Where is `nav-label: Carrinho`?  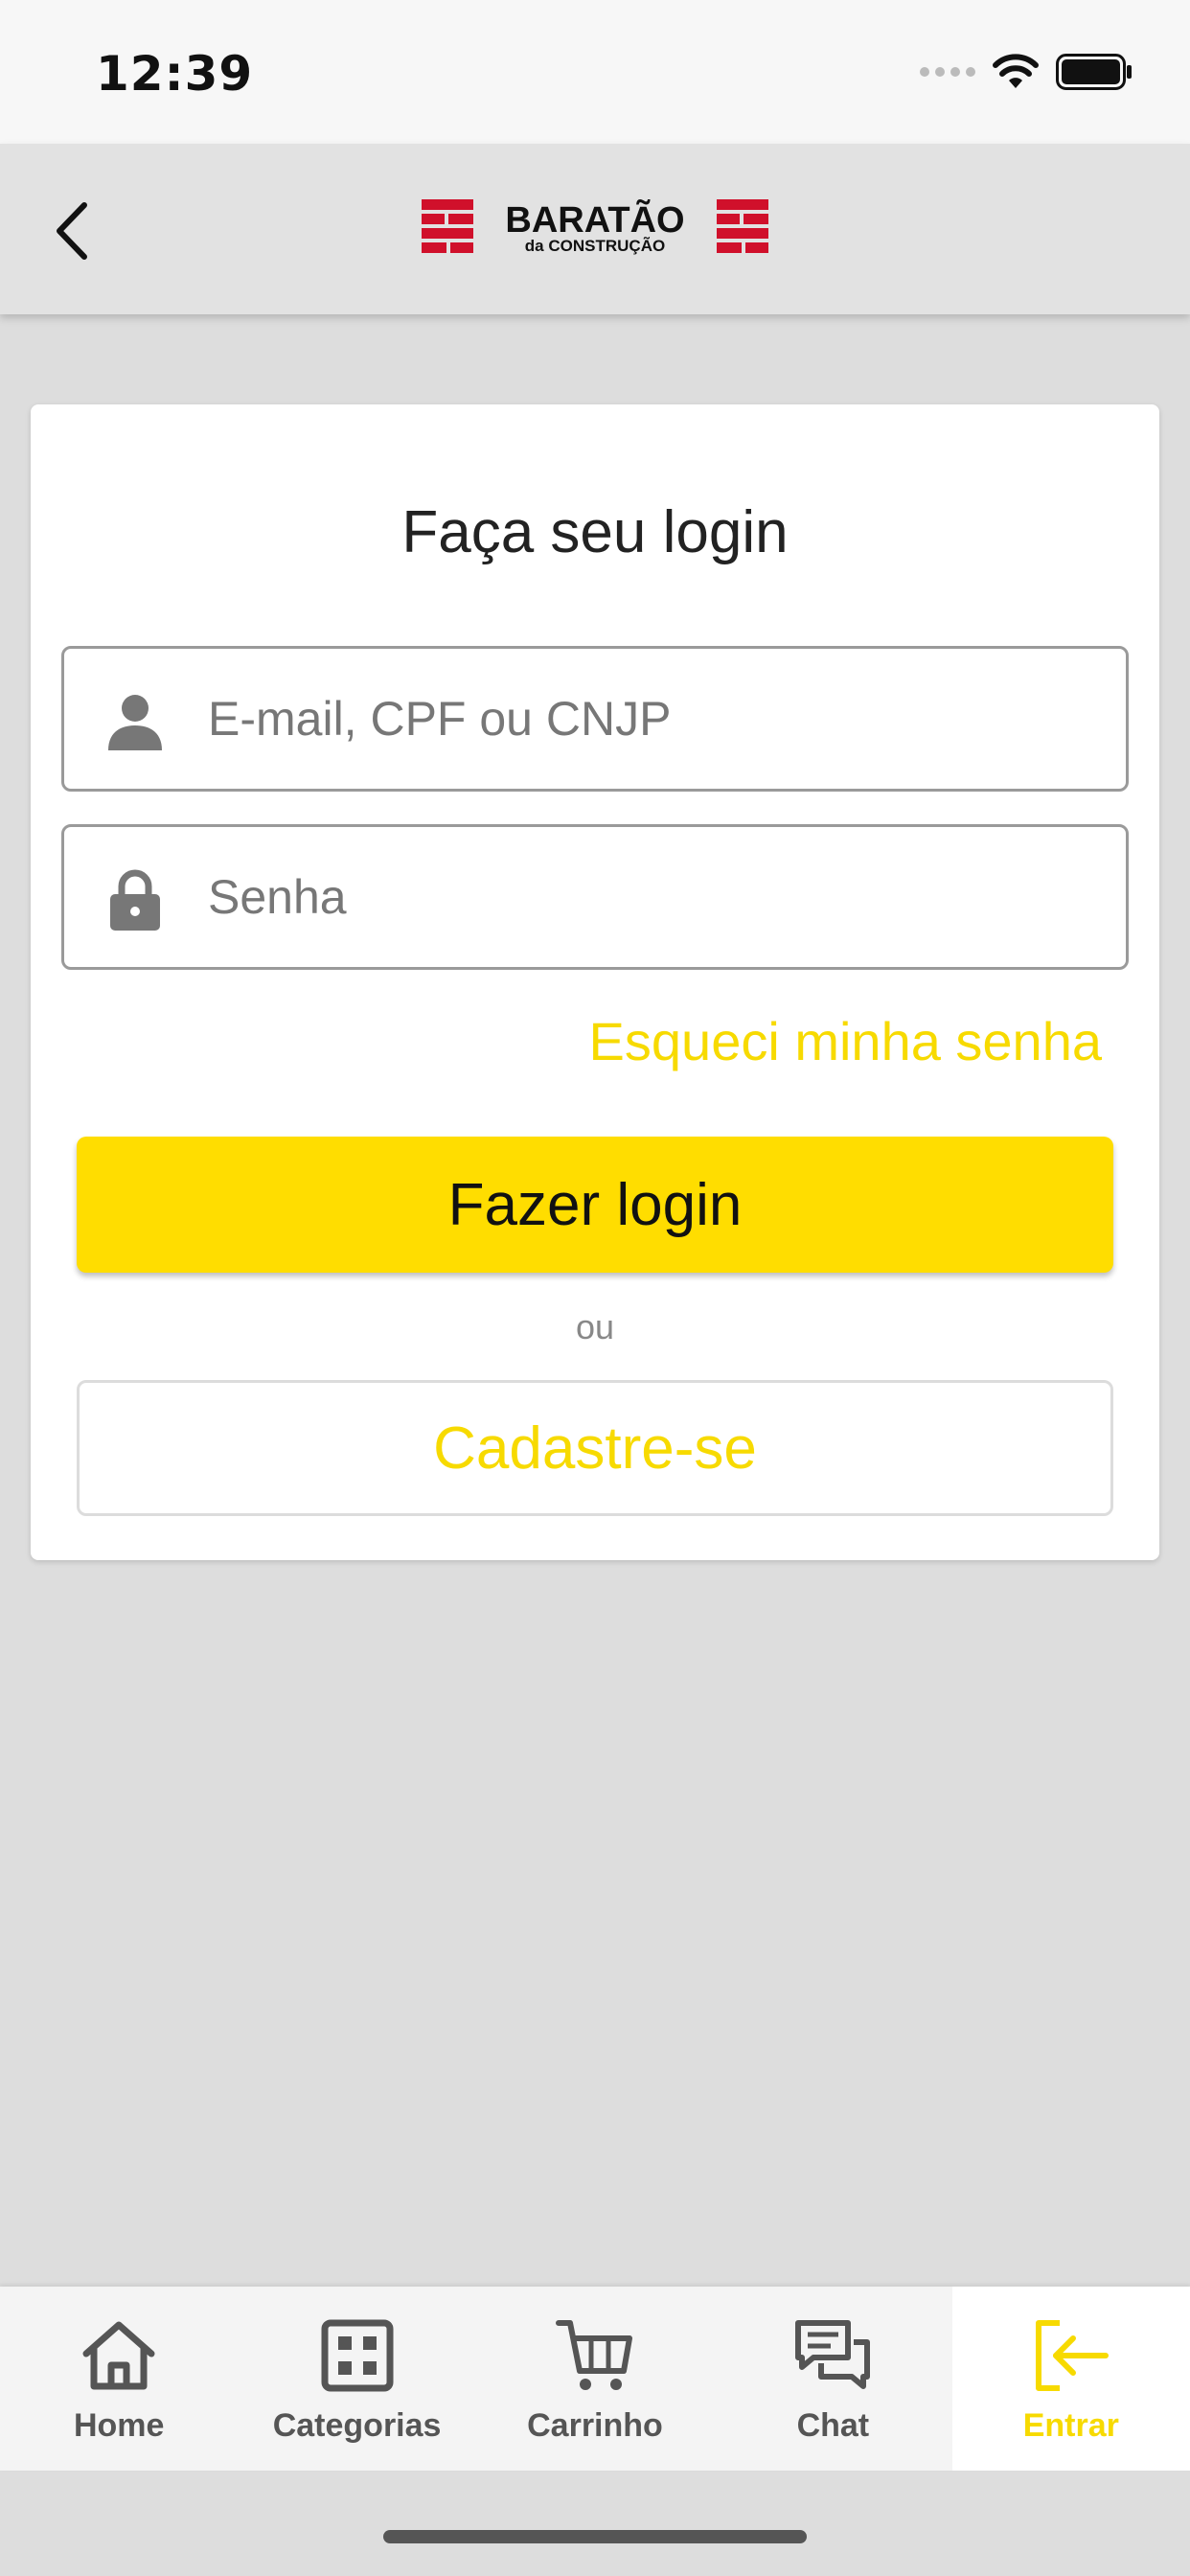
nav-label: Carrinho is located at coordinates (595, 2425).